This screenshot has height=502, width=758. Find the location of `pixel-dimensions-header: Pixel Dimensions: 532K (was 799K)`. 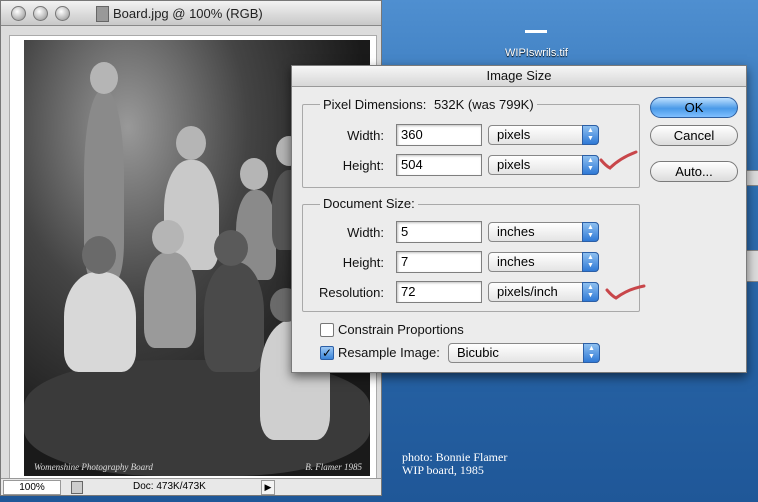

pixel-dimensions-header: Pixel Dimensions: 532K (was 799K) is located at coordinates (428, 104).